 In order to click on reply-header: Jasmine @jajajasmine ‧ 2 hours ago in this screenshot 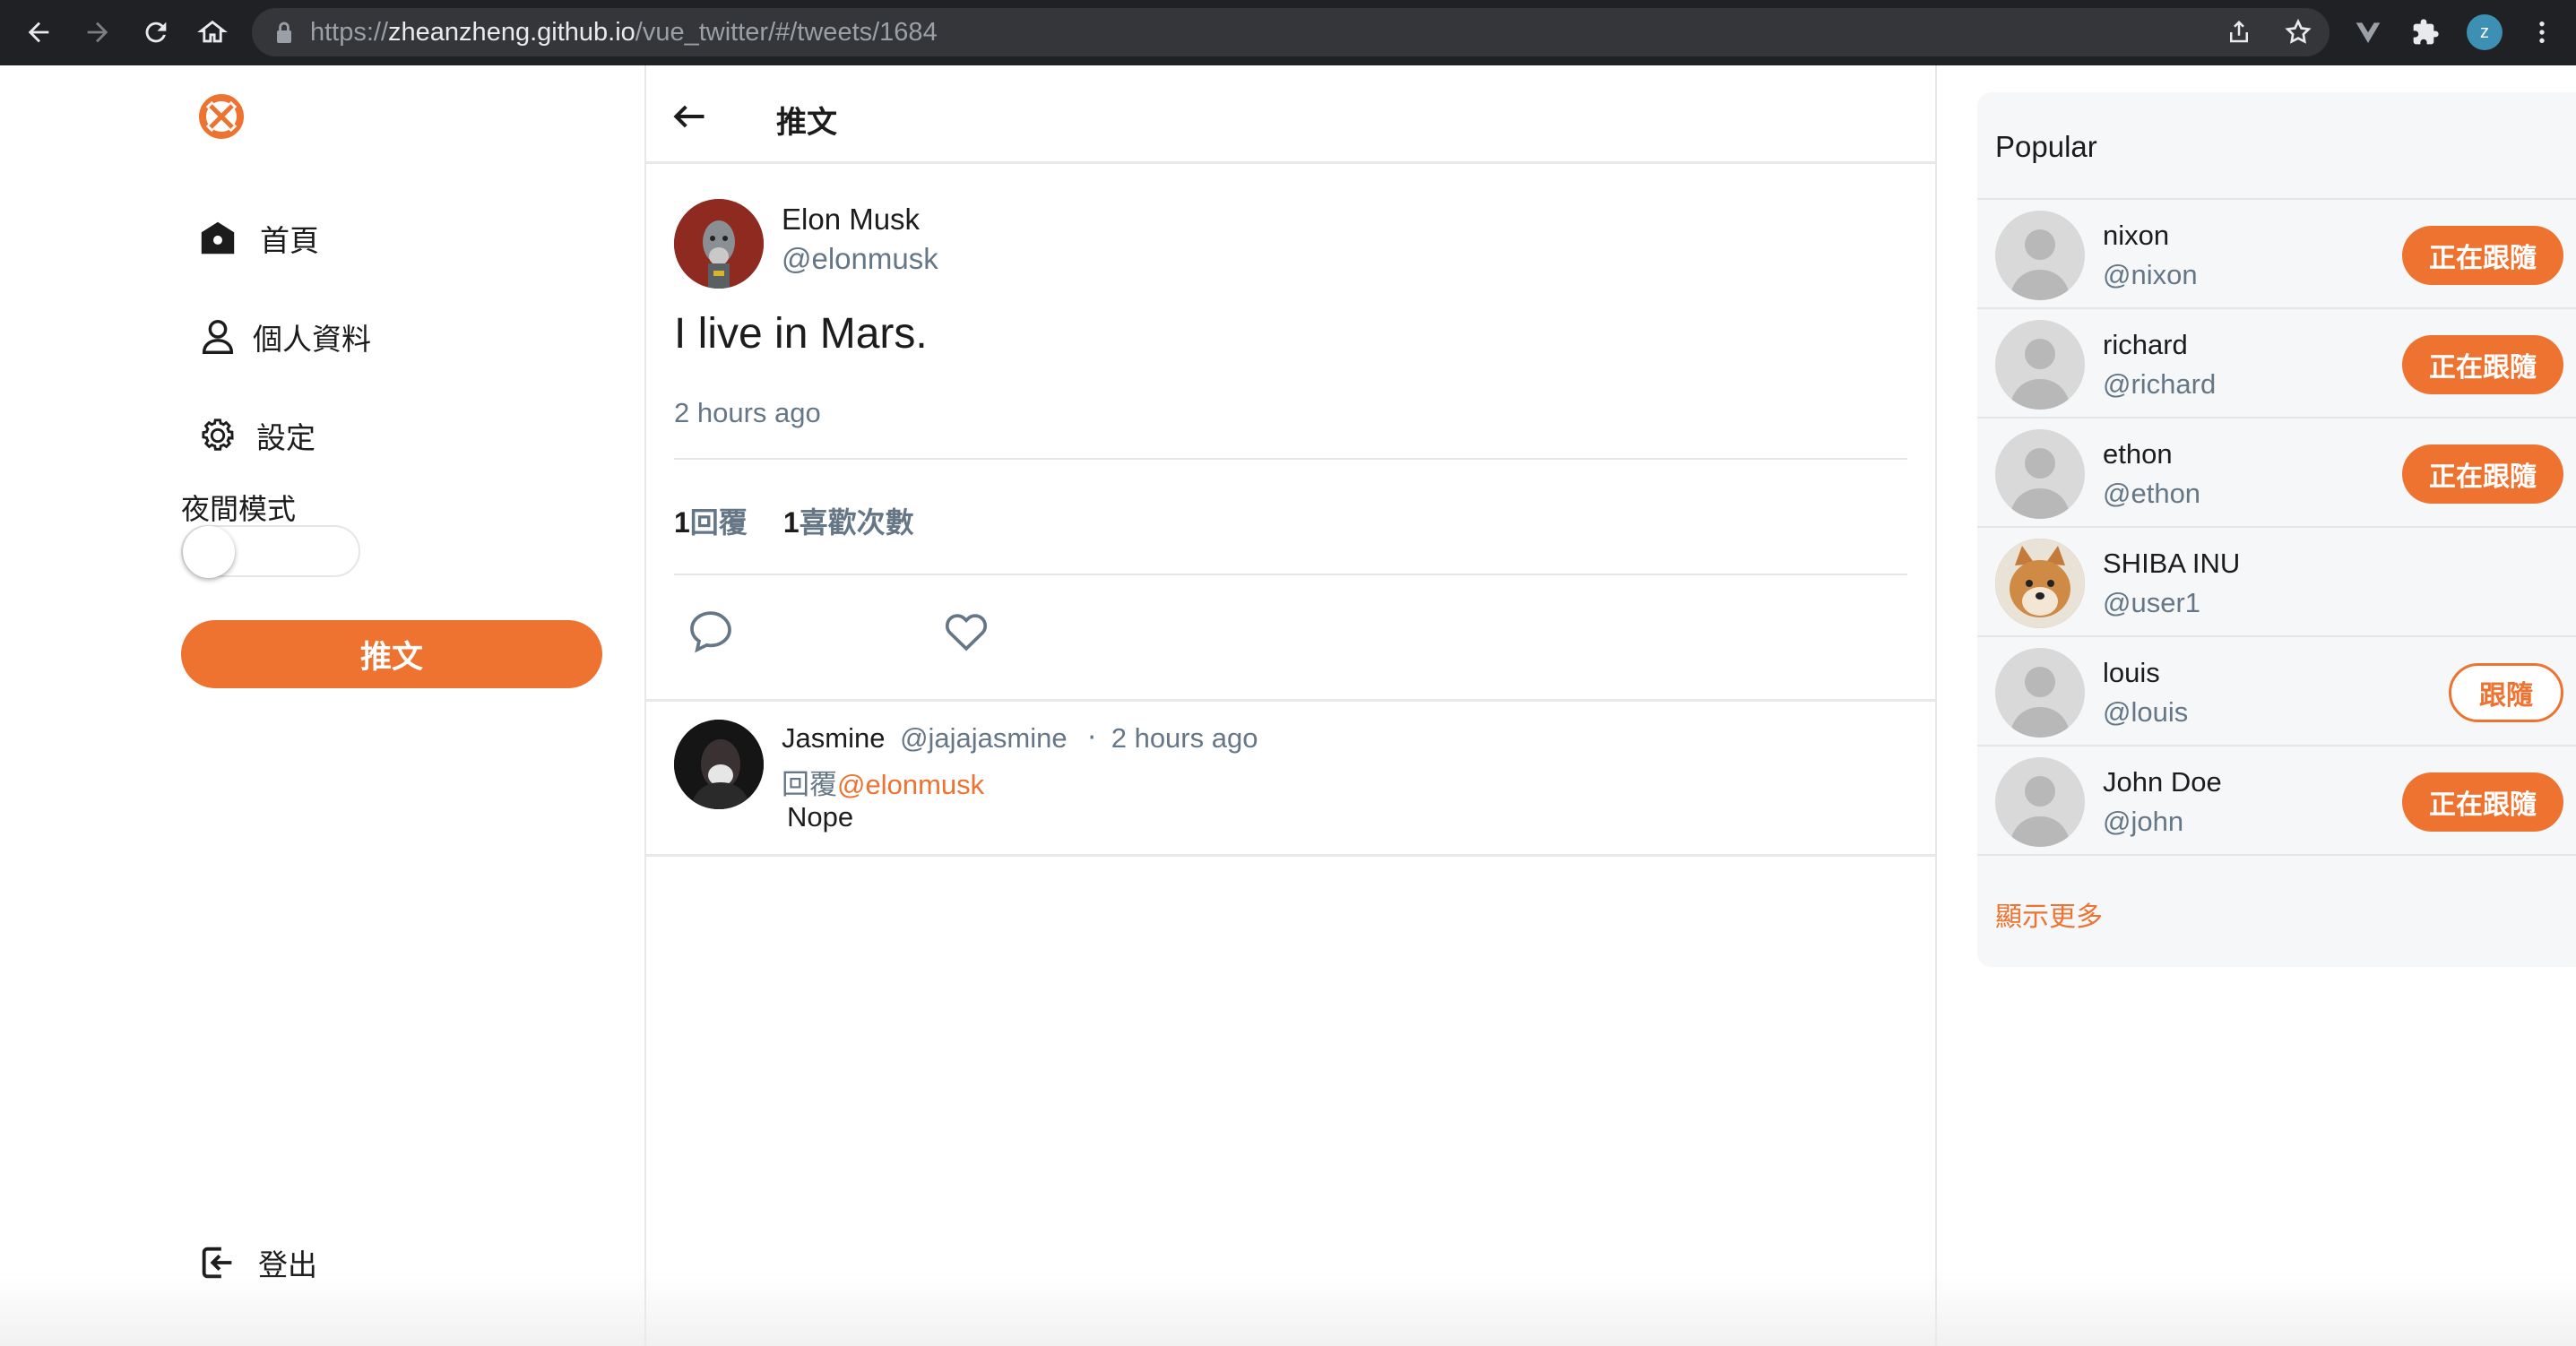, I will do `click(1020, 739)`.